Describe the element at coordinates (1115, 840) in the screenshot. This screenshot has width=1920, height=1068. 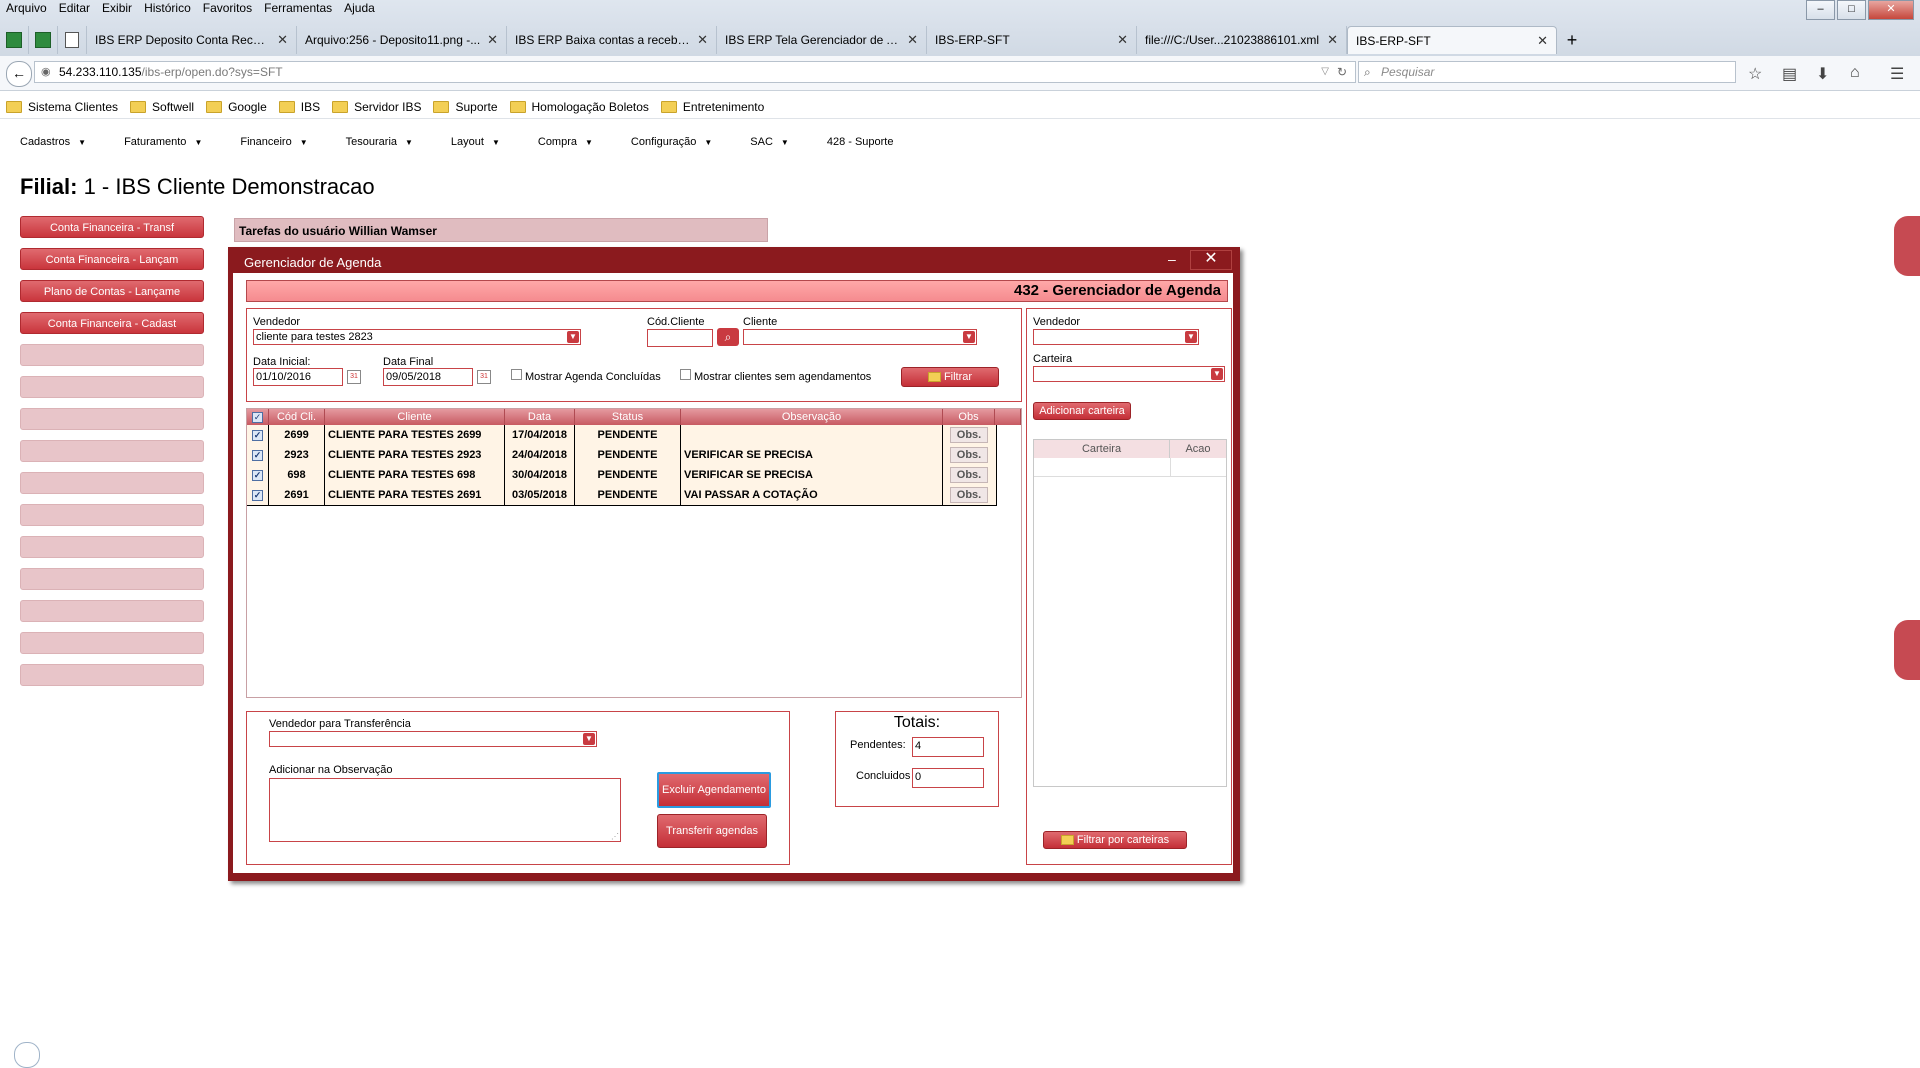
I see `filtrar-por-carteiras-button: Filtrar por carteiras` at that location.